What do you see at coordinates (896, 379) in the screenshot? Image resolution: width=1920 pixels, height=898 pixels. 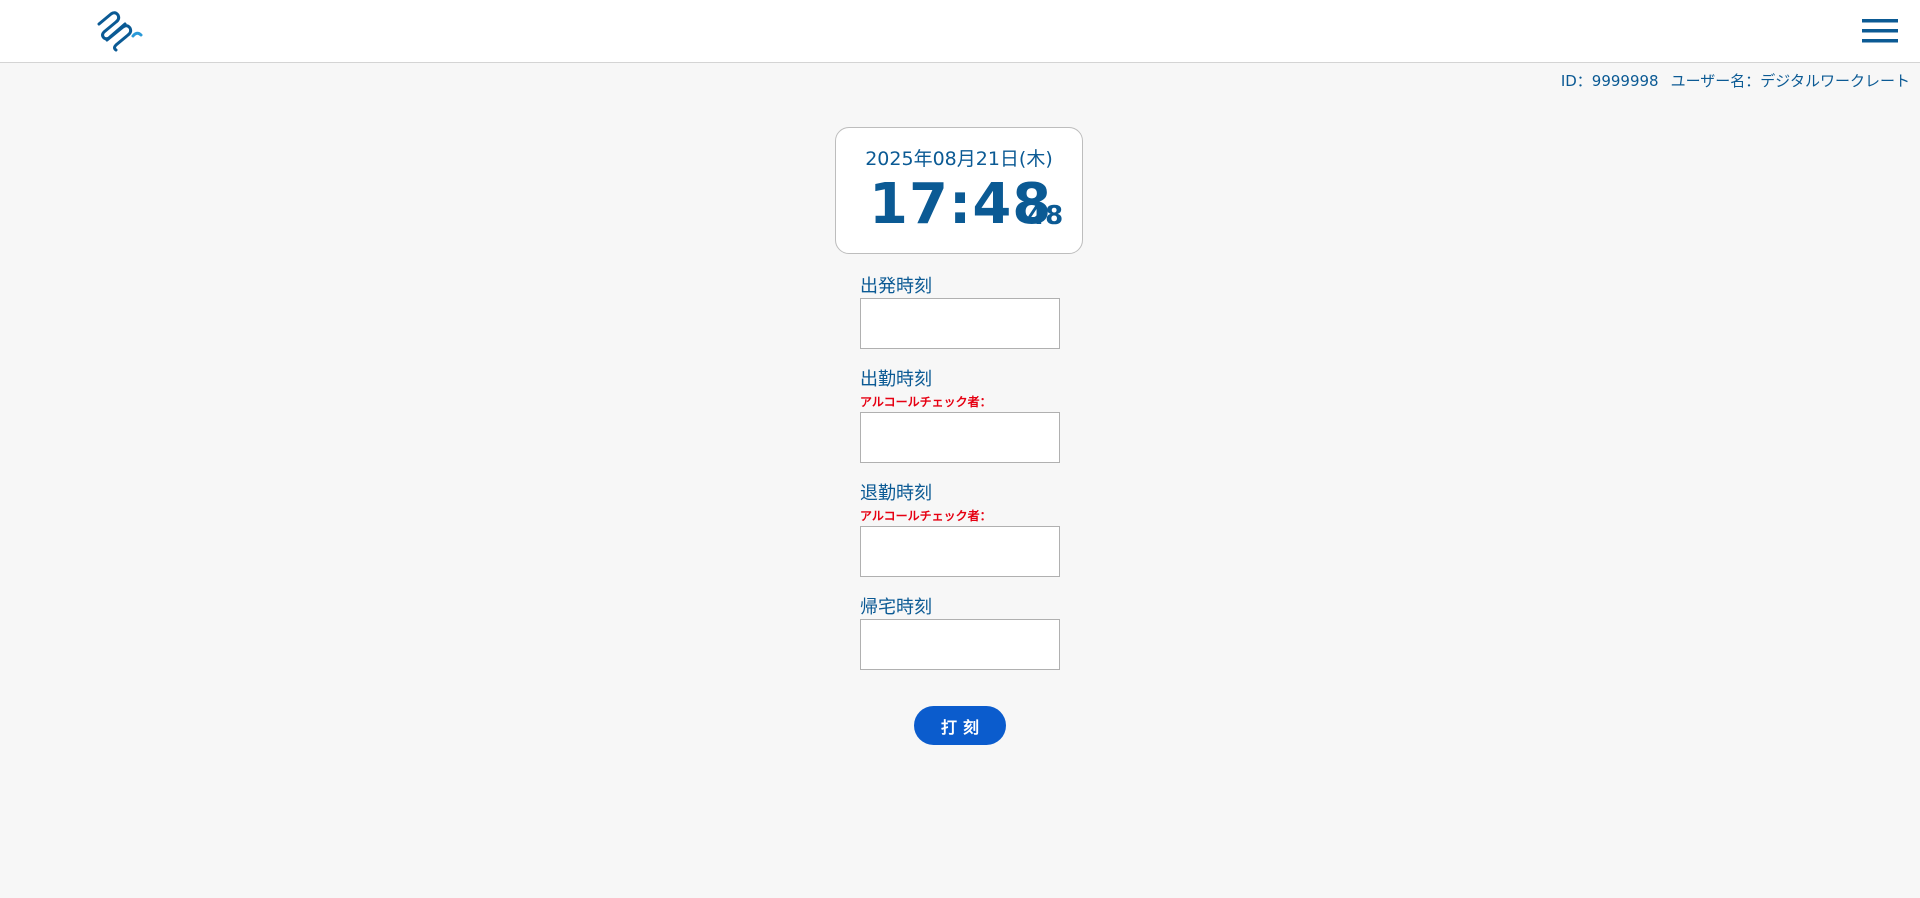 I see `clock-in-time-label: 出勤時刻` at bounding box center [896, 379].